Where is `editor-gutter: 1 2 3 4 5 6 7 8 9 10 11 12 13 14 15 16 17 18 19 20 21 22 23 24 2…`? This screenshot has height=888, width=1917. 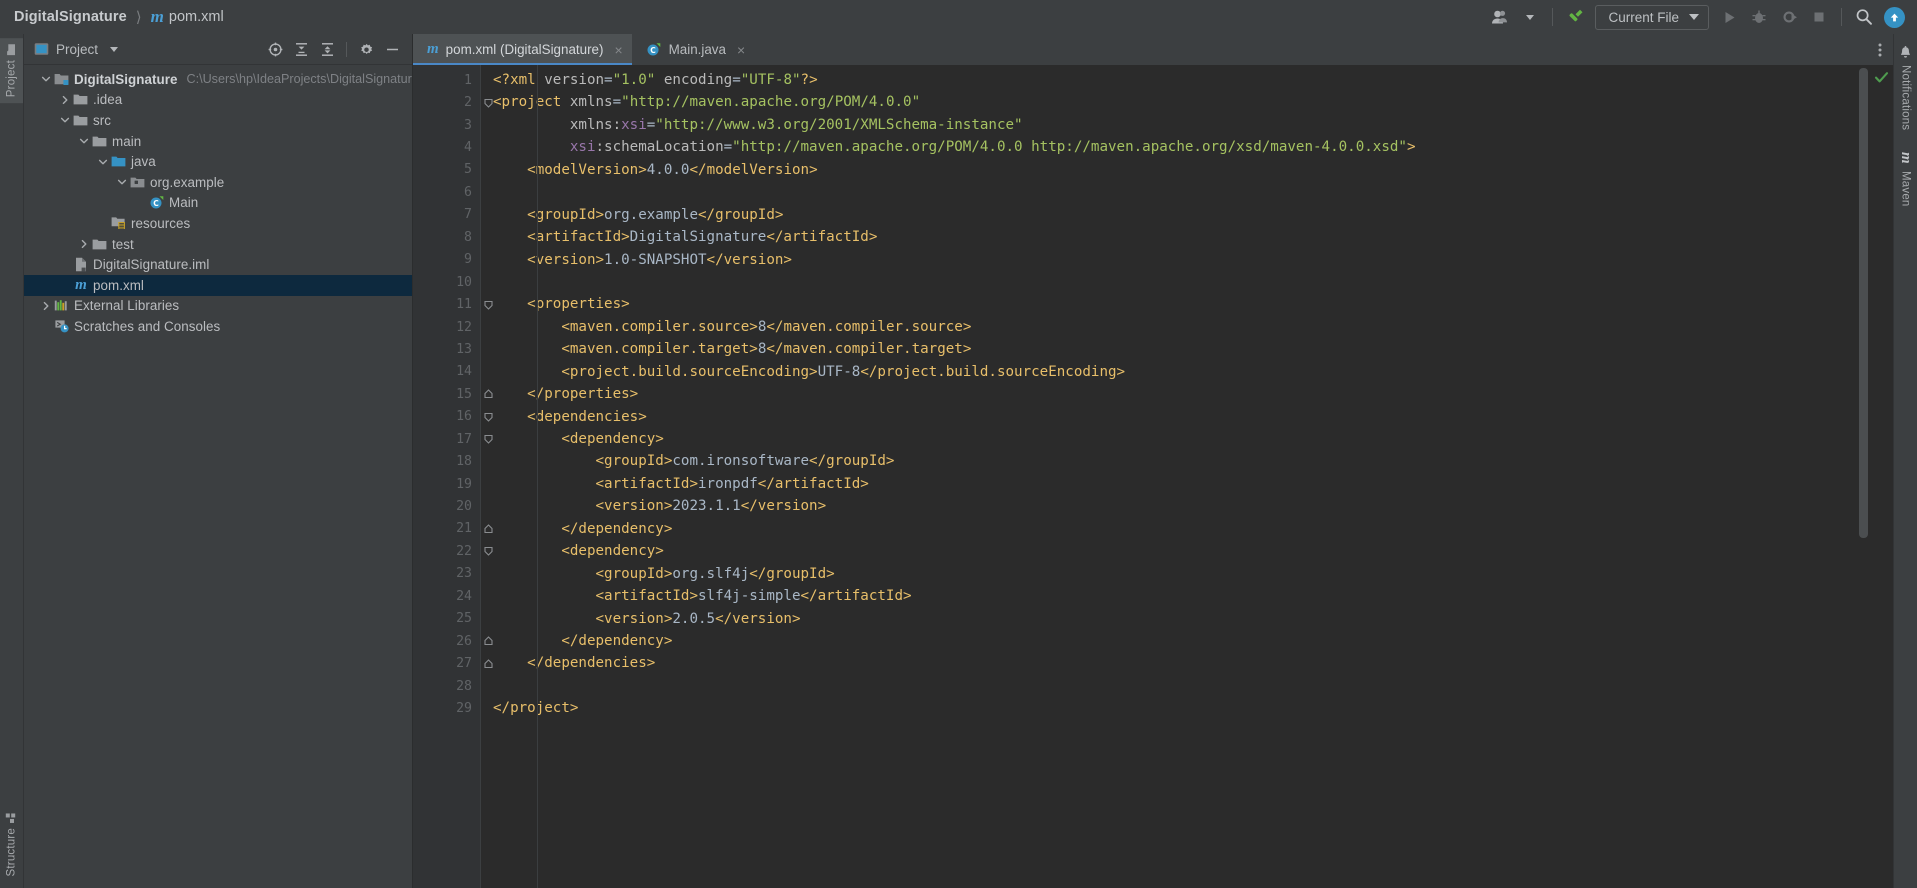
editor-gutter: 1 2 3 4 5 6 7 8 9 10 11 12 13 14 15 16 17 18 19 20 21 22 23 24 2… is located at coordinates (453, 476).